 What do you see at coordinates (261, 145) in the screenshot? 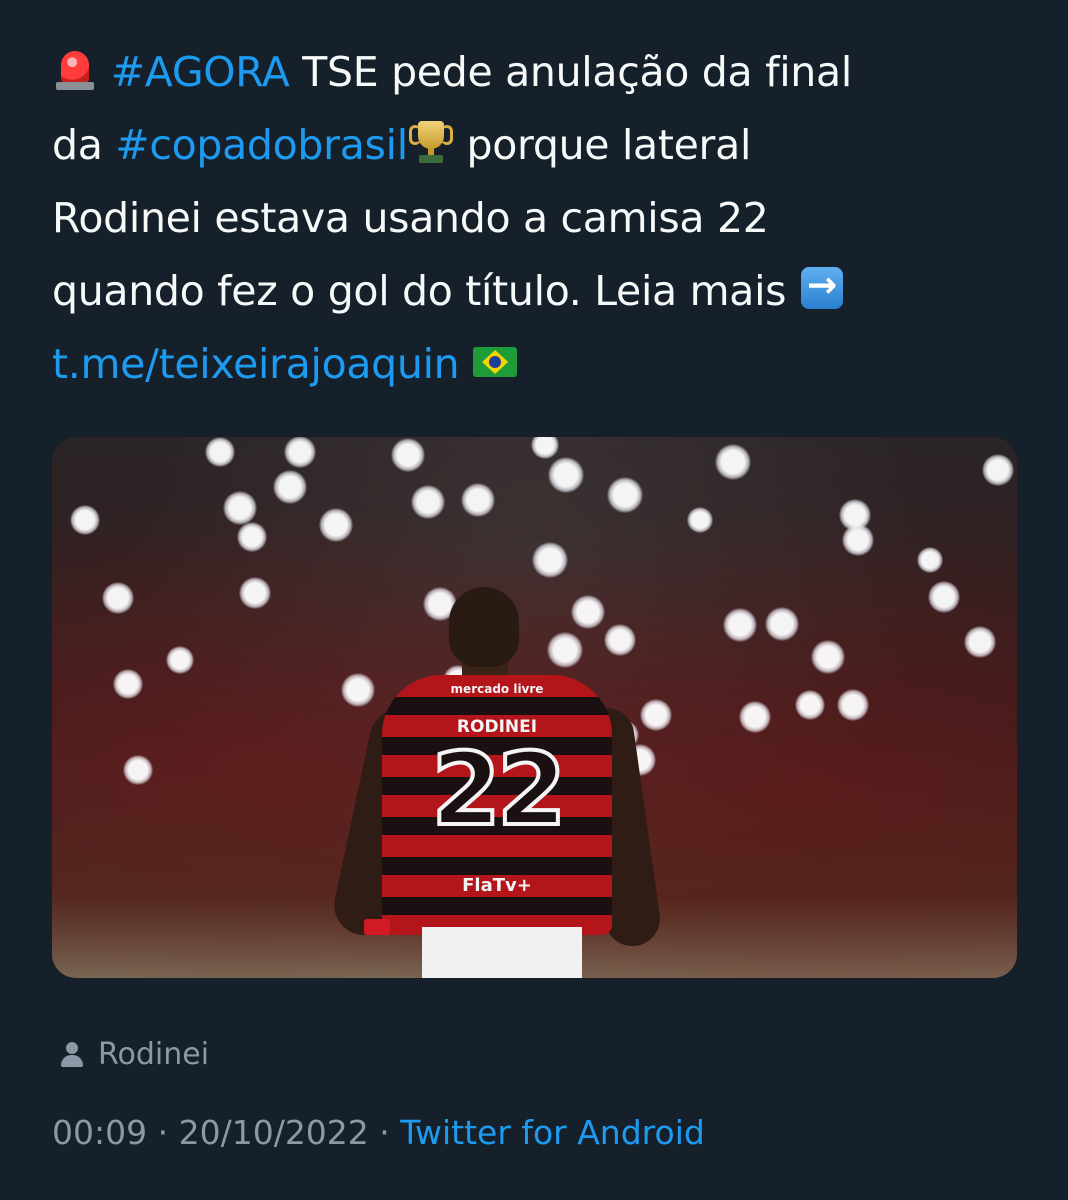
I see `hashtag-link: #copadobrasil` at bounding box center [261, 145].